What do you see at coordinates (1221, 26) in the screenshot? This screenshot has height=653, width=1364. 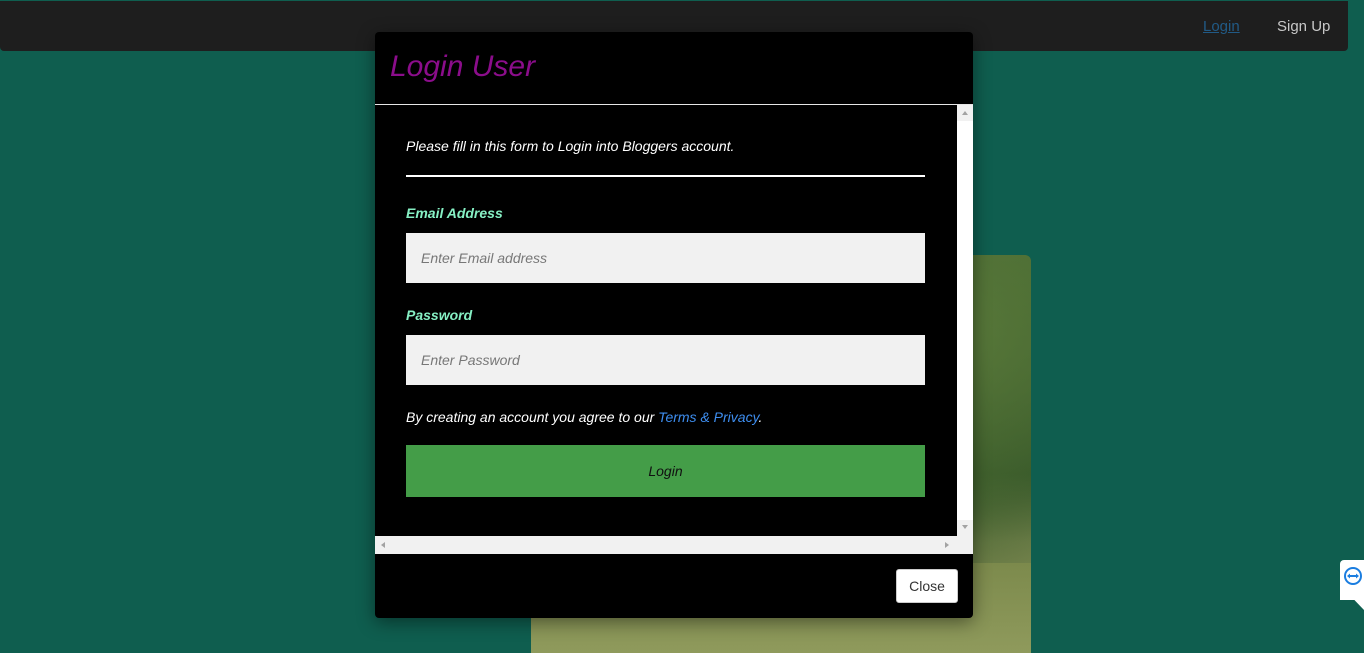 I see `nav-login-link: Login` at bounding box center [1221, 26].